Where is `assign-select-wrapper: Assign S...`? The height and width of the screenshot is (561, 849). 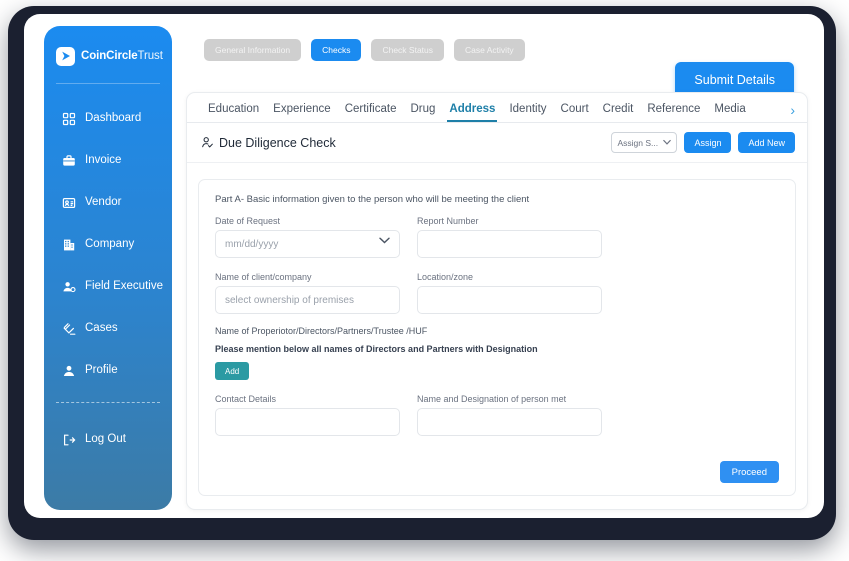
assign-select-wrapper: Assign S... is located at coordinates (644, 142).